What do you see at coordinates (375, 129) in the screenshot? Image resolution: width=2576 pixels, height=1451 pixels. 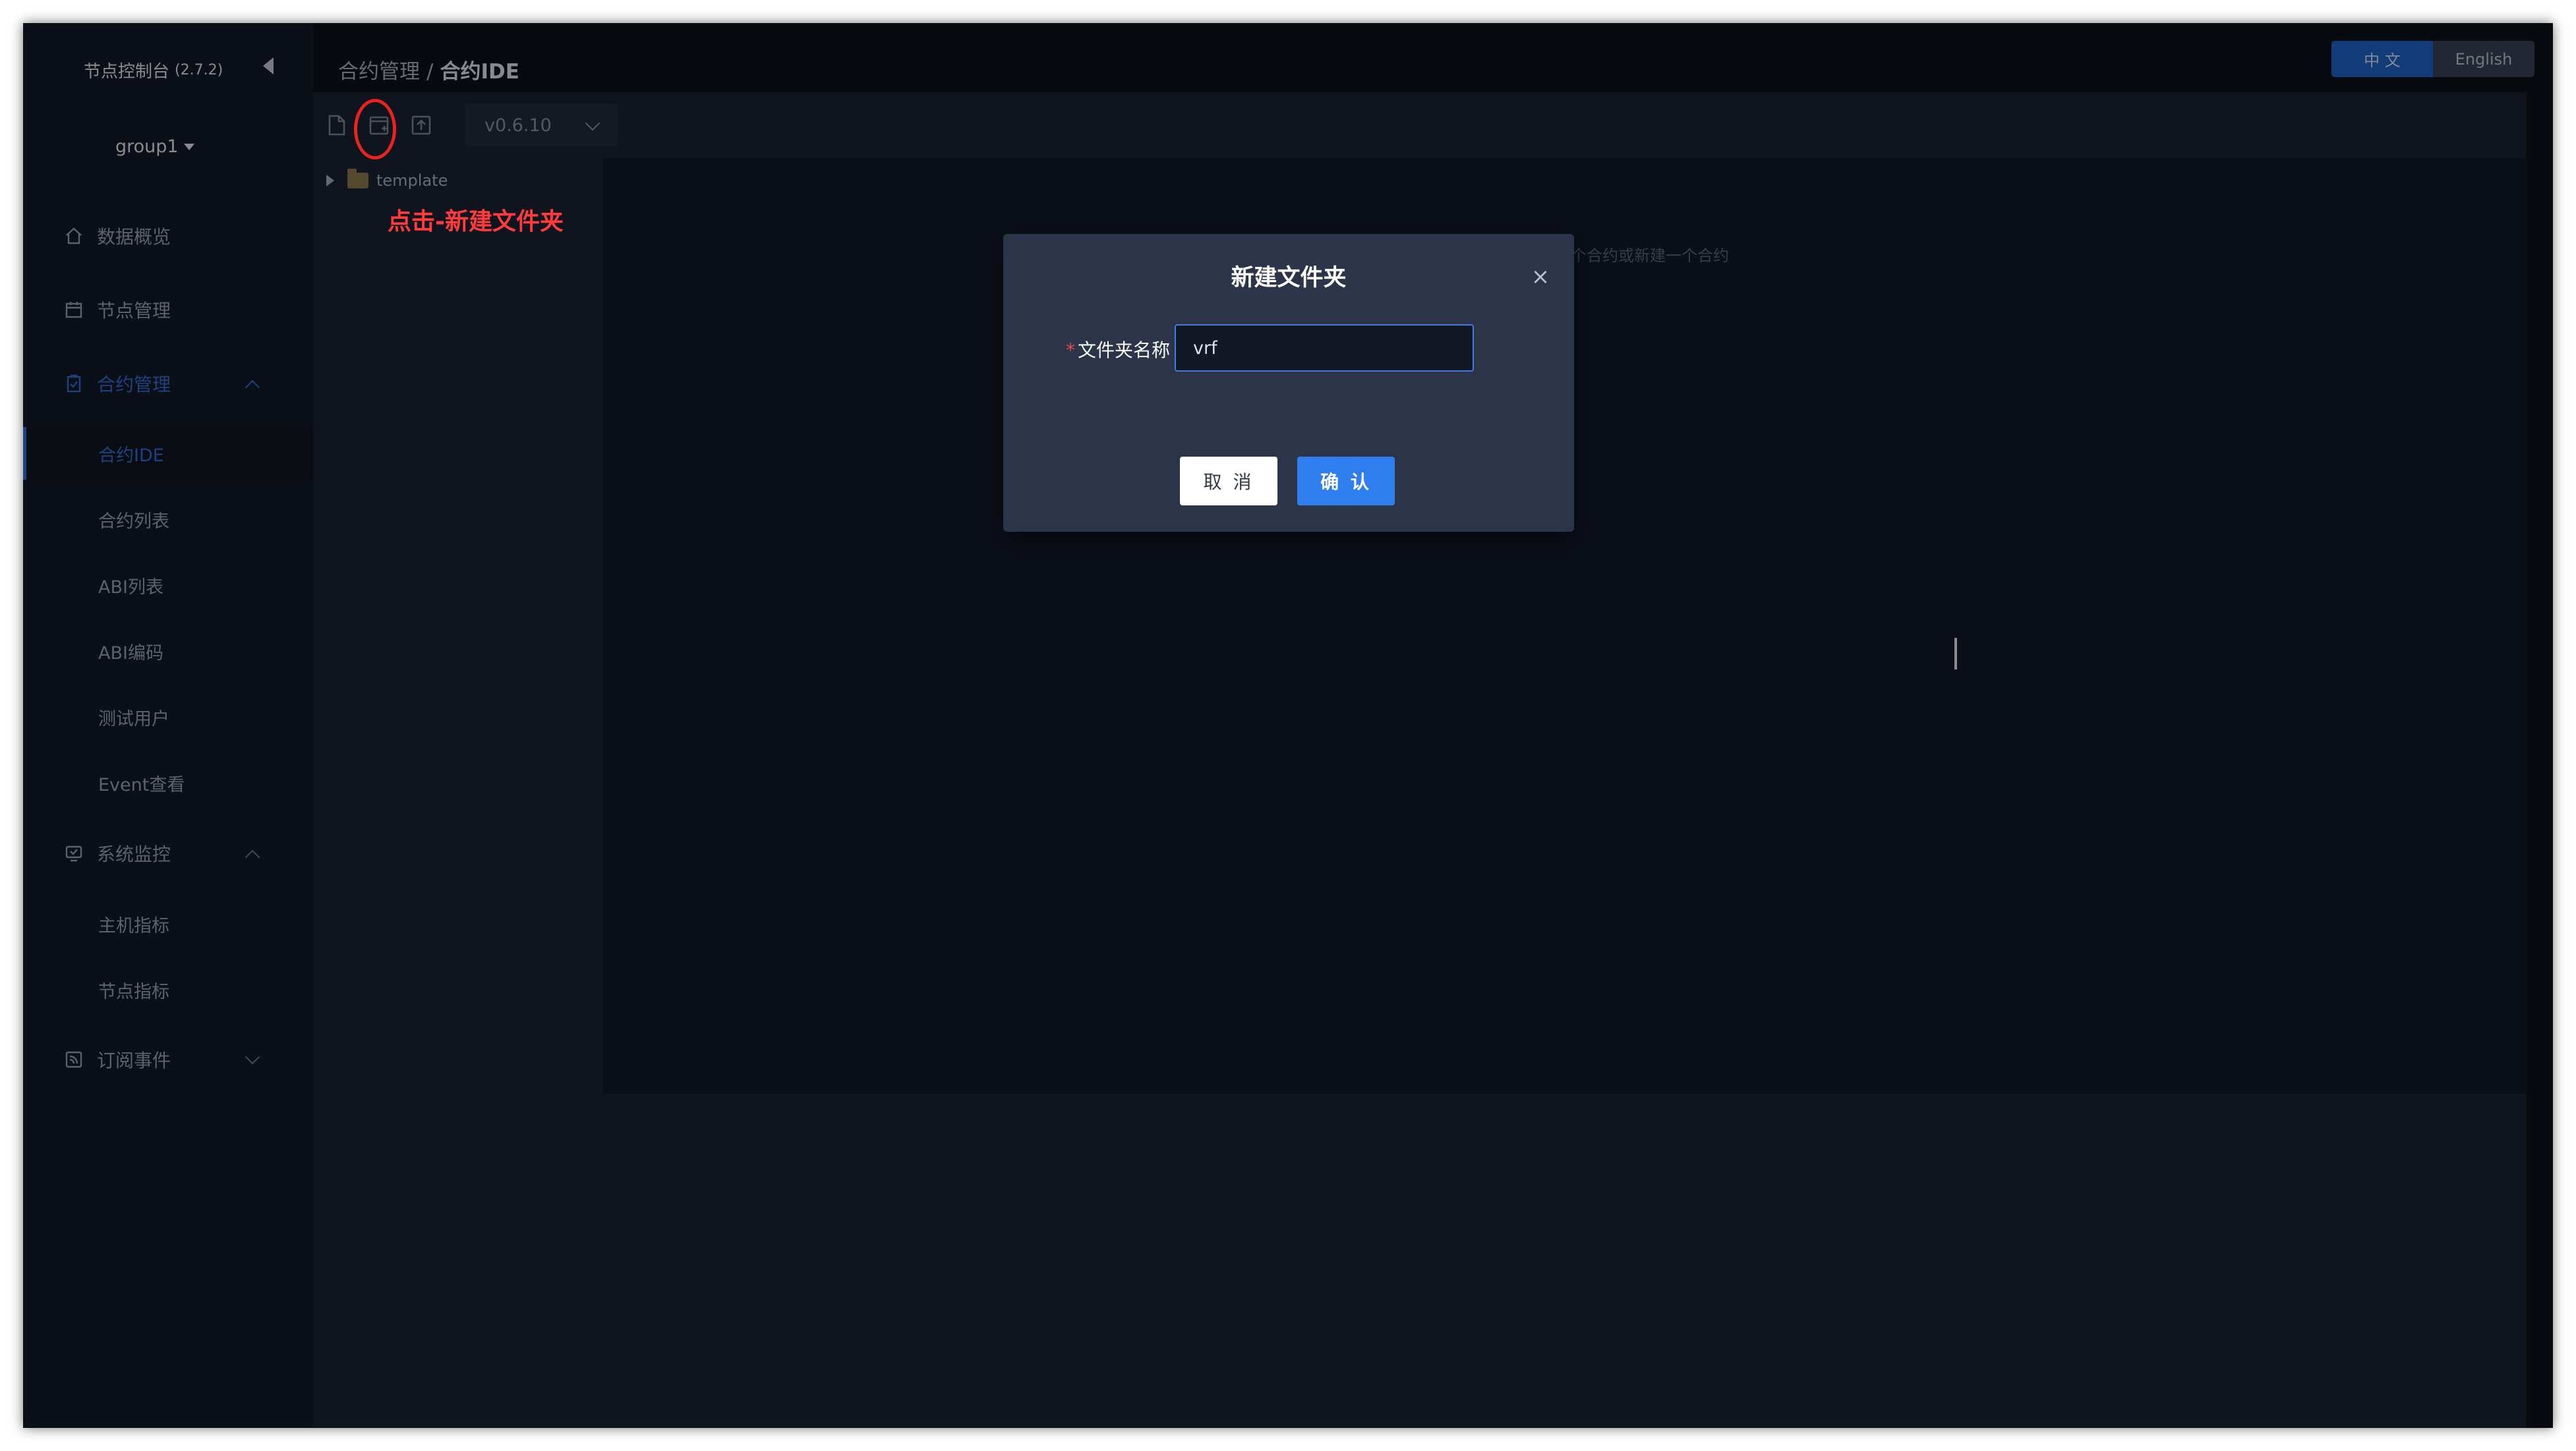 I see `annotation-ring-new-folder` at bounding box center [375, 129].